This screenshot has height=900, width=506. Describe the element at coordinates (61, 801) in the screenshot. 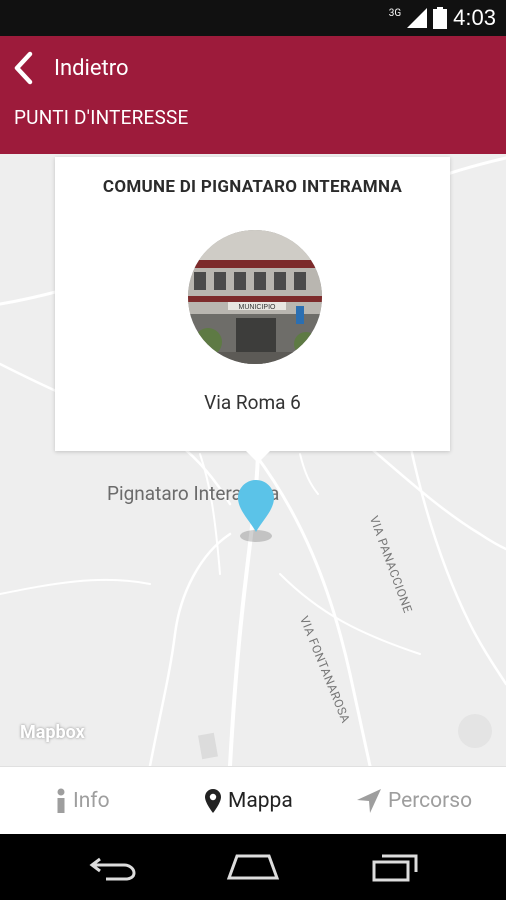

I see `info-icon` at that location.